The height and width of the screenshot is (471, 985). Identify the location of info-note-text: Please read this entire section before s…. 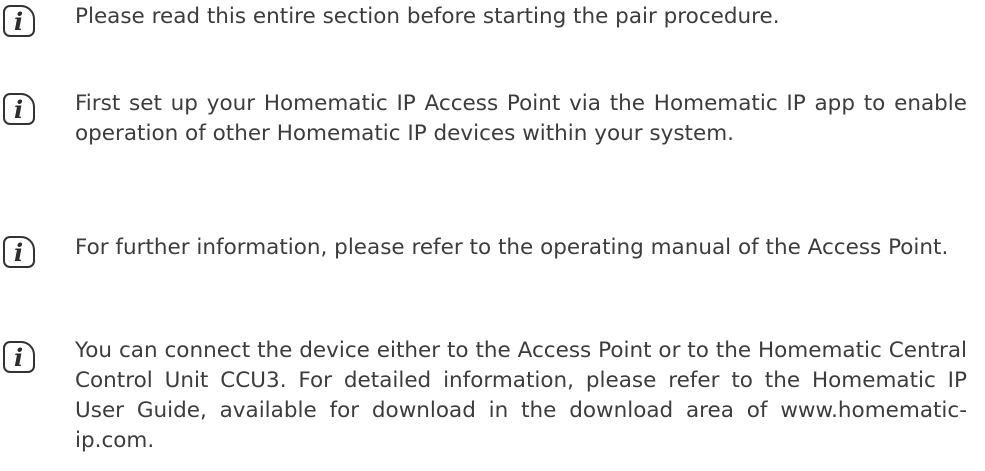
(427, 16).